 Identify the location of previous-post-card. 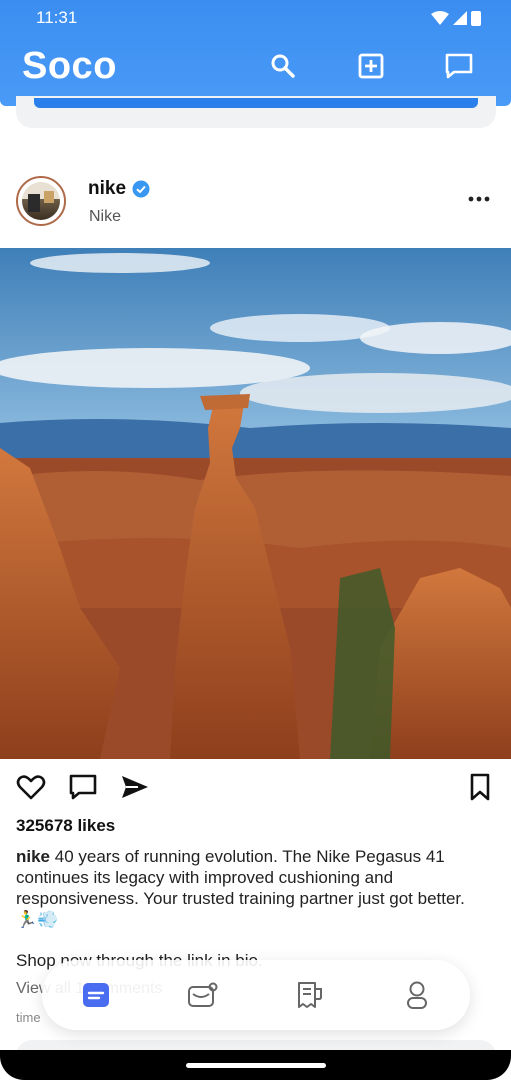
(256, 112).